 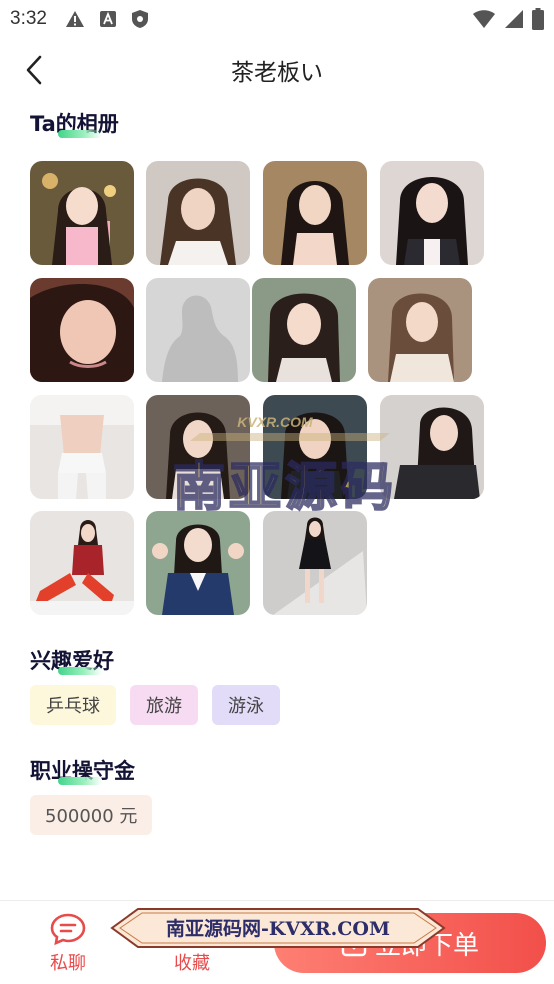 I want to click on battery-icon, so click(x=538, y=19).